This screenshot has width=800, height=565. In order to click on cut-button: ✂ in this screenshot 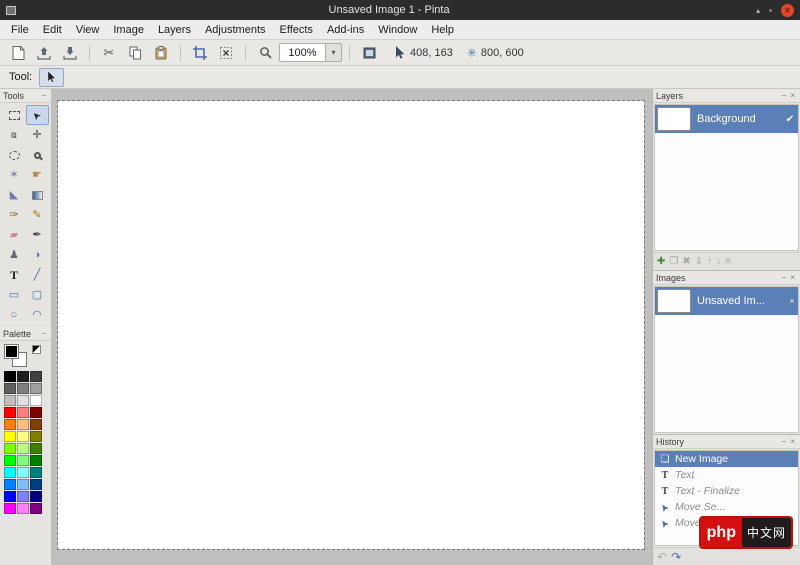, I will do `click(109, 52)`.